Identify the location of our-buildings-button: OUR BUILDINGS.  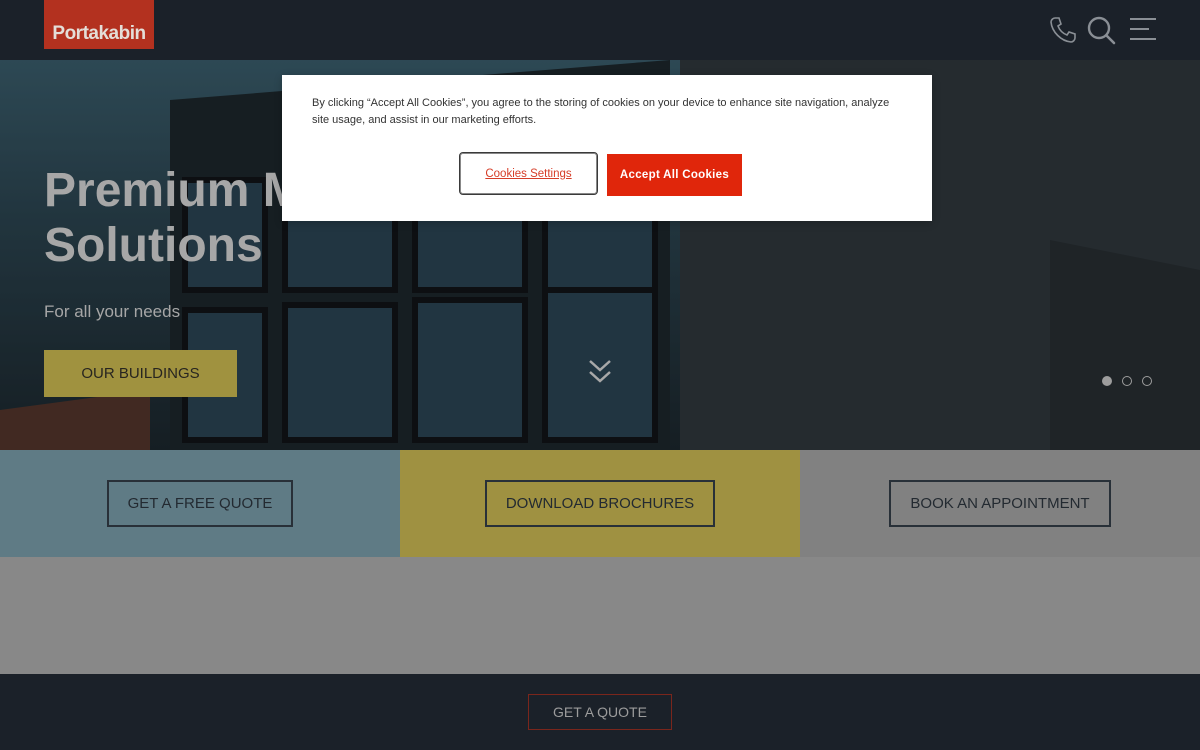
(140, 373).